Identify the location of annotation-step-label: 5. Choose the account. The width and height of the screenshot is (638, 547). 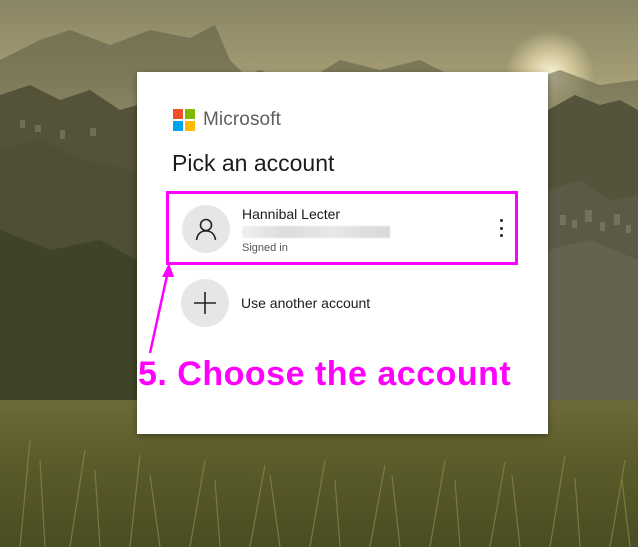
(325, 374).